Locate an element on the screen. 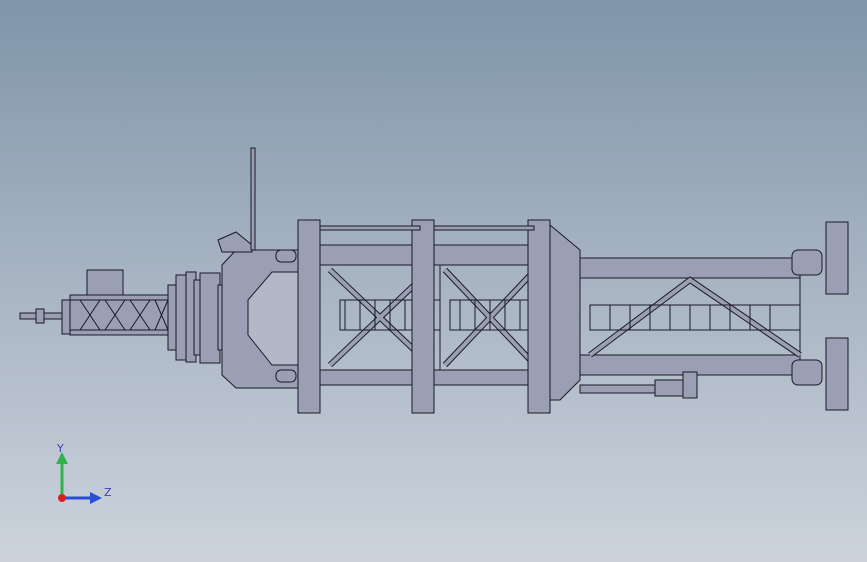  y-axis-label: Y is located at coordinates (60, 448).